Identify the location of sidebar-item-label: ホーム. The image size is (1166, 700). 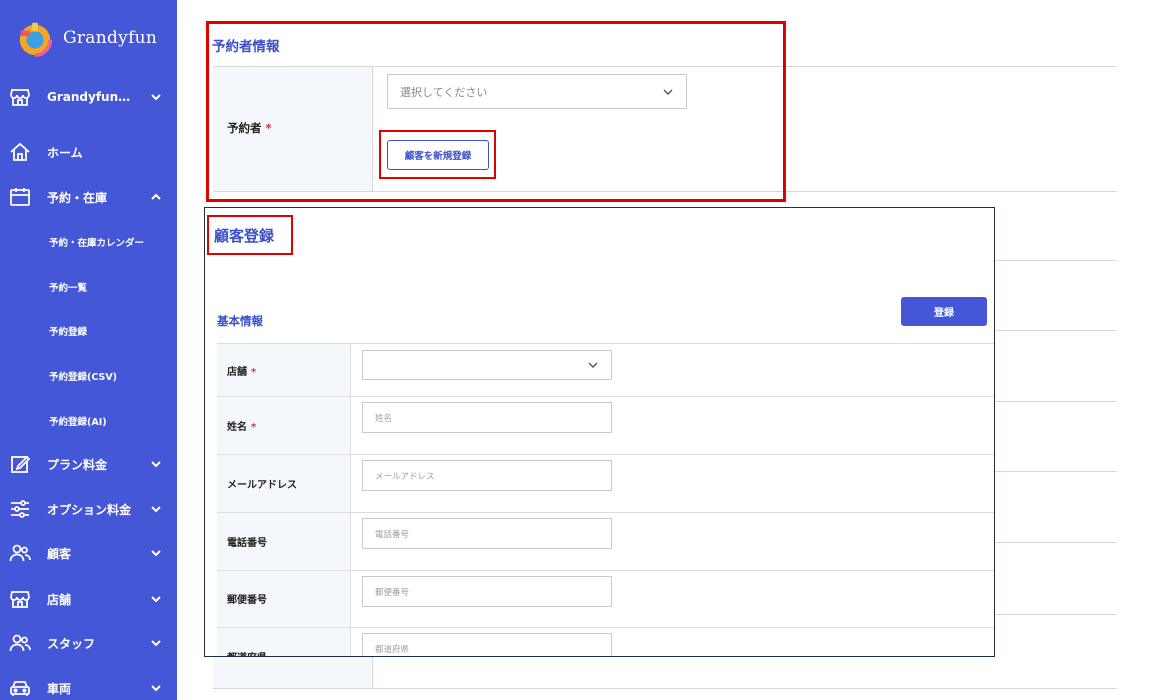
(65, 152).